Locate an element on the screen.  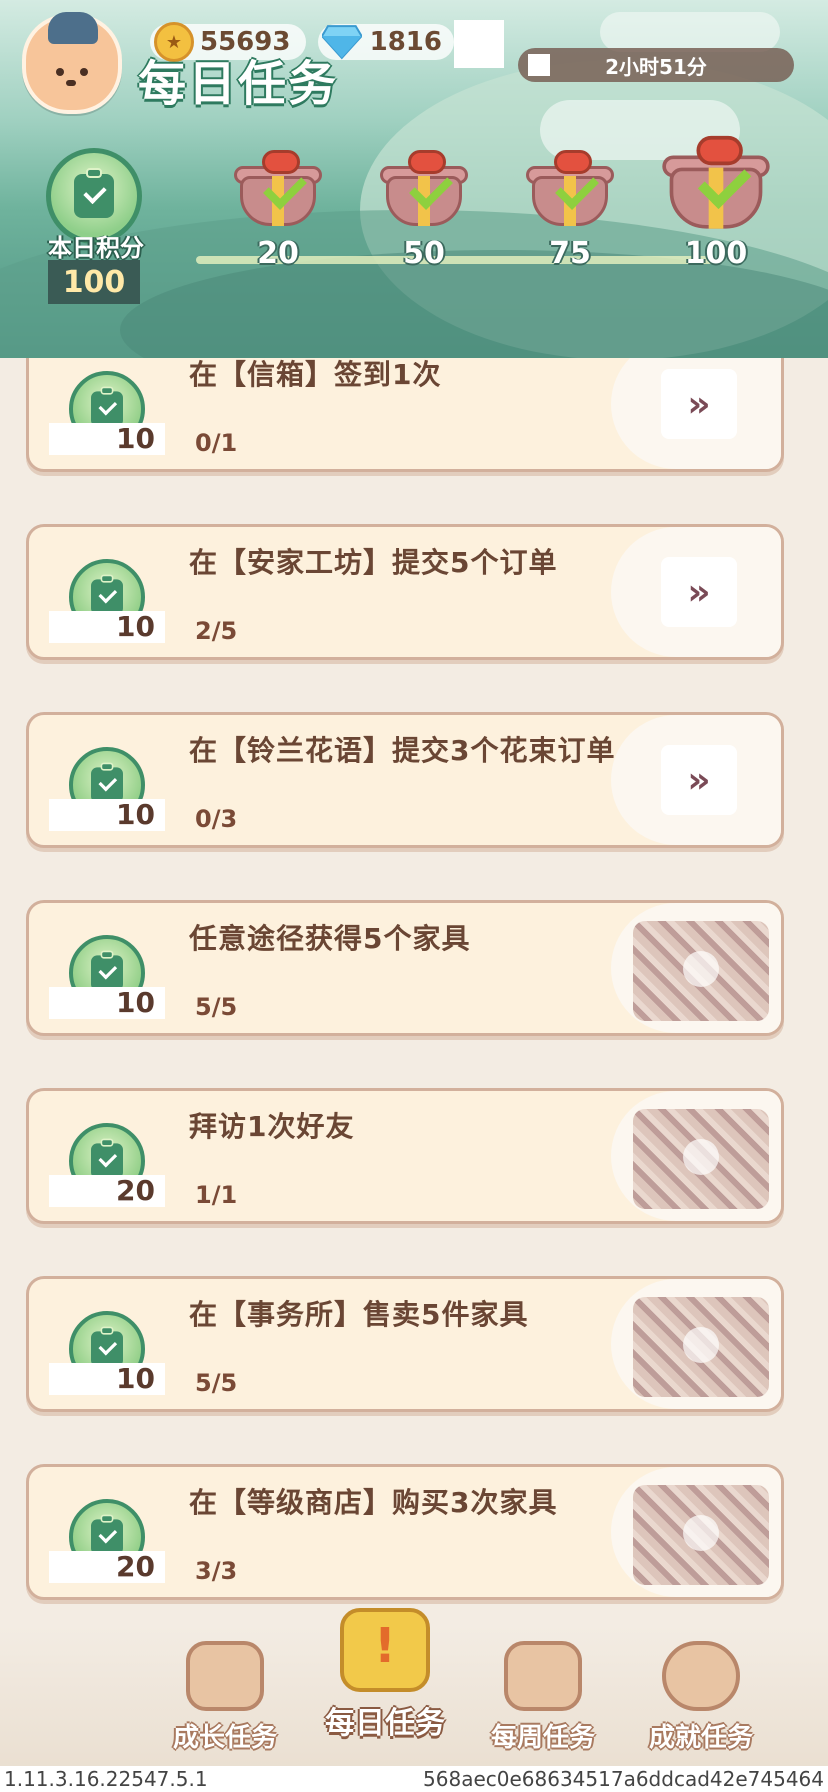
milestone-value: 75 is located at coordinates (570, 253).